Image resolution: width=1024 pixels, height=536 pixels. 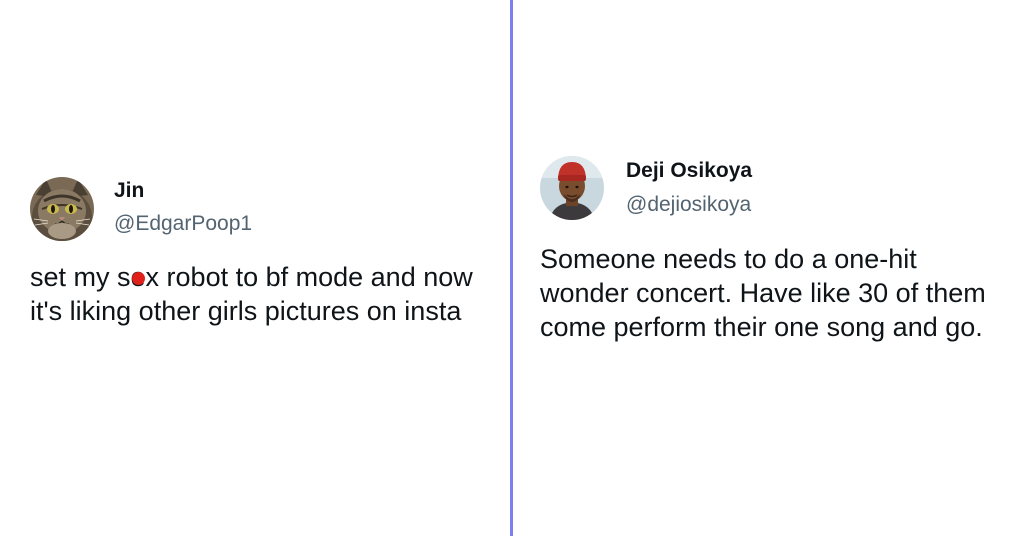 I want to click on tweet-text-line: set my sex robot to bf mode and now, so click(x=265, y=277).